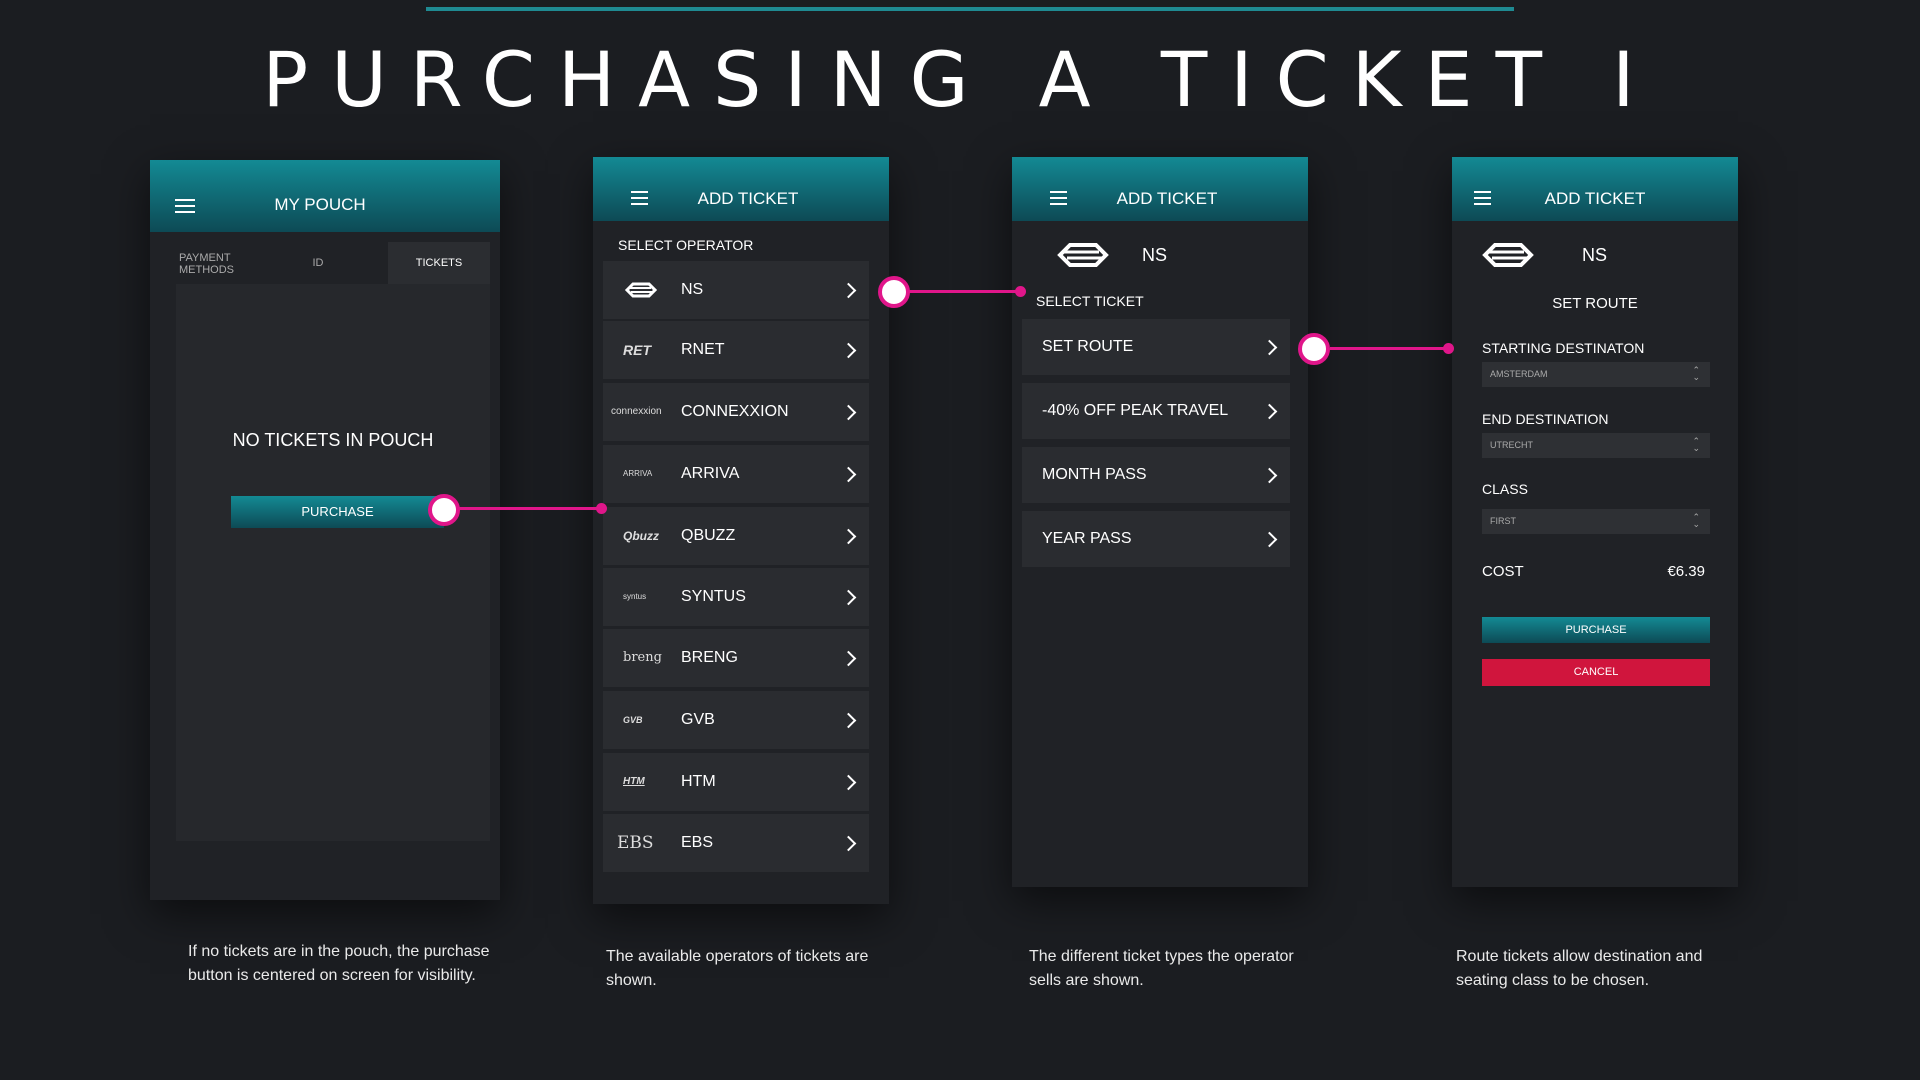  What do you see at coordinates (736, 597) in the screenshot?
I see `operator-row-syntus: syntus SYNTUS` at bounding box center [736, 597].